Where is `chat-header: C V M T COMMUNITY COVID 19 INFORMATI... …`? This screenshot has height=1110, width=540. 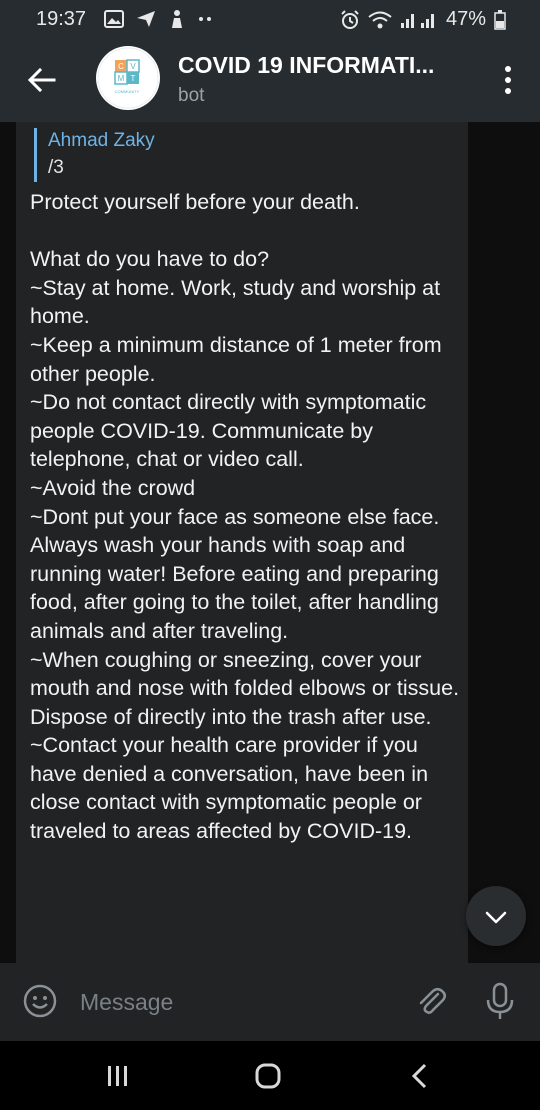
chat-header: C V M T COMMUNITY COVID 19 INFORMATI... … is located at coordinates (270, 80).